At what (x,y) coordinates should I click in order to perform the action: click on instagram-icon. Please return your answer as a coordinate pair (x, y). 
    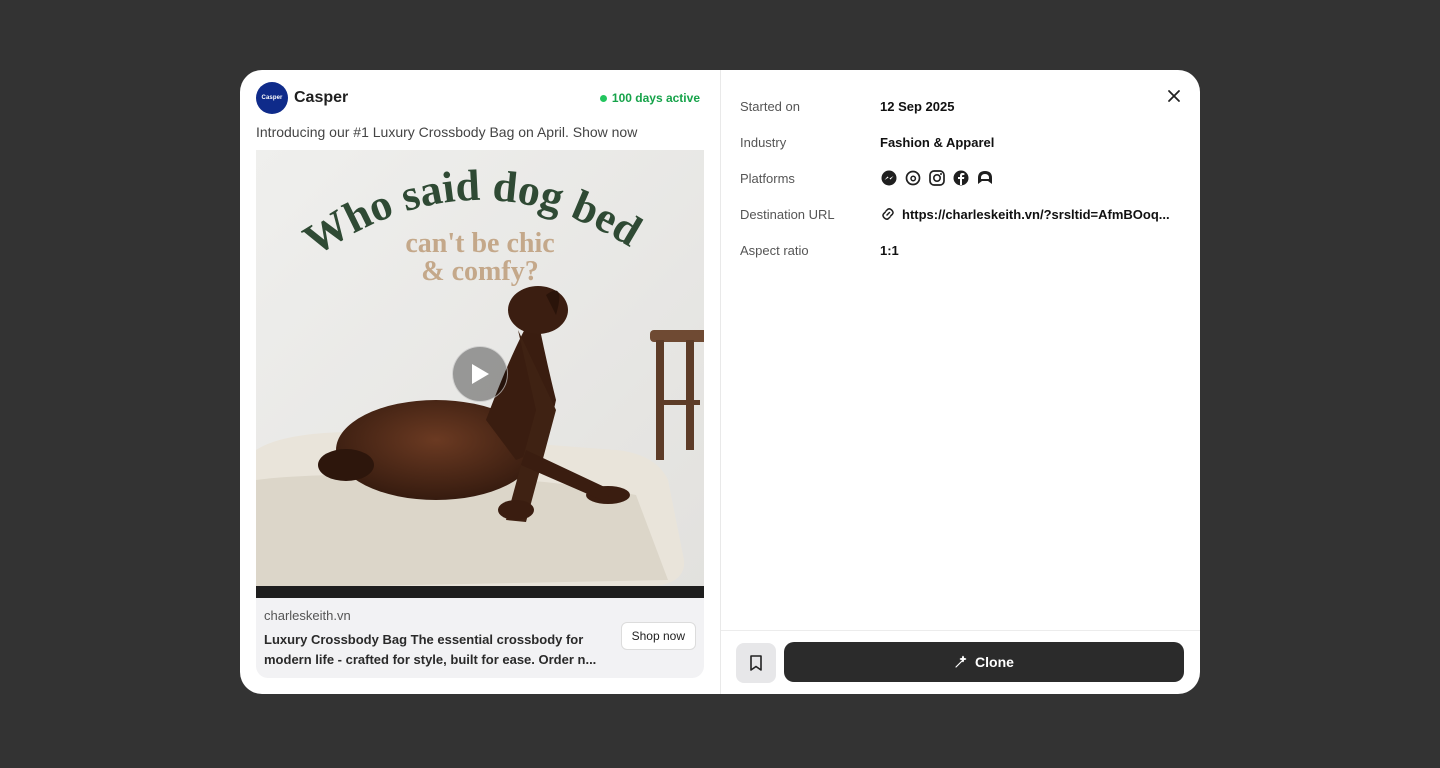
    Looking at the image, I should click on (937, 178).